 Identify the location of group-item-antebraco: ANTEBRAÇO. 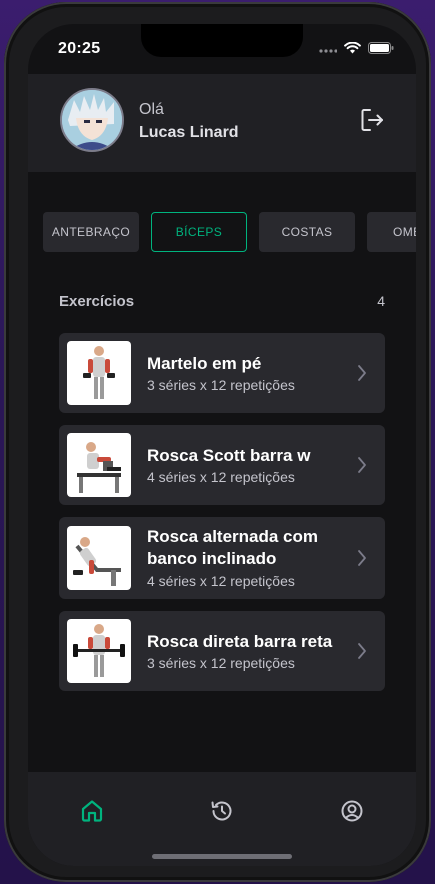
(91, 232).